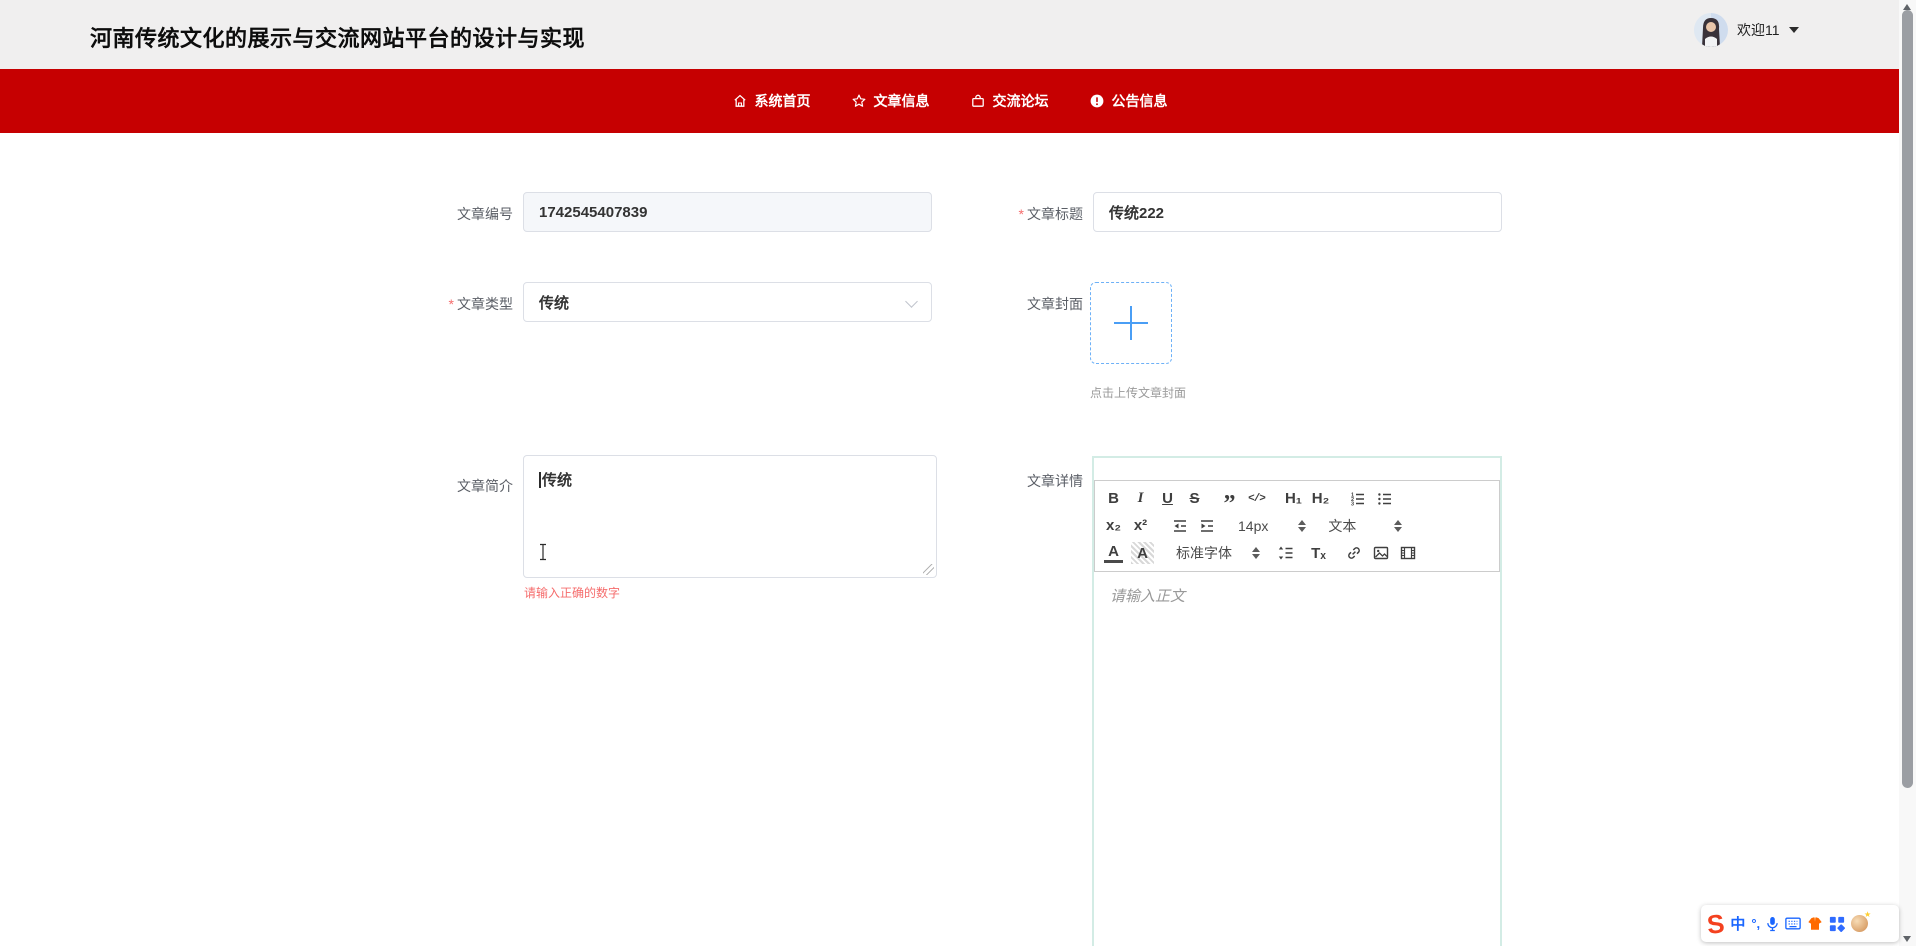  I want to click on italic-button: I, so click(1140, 499).